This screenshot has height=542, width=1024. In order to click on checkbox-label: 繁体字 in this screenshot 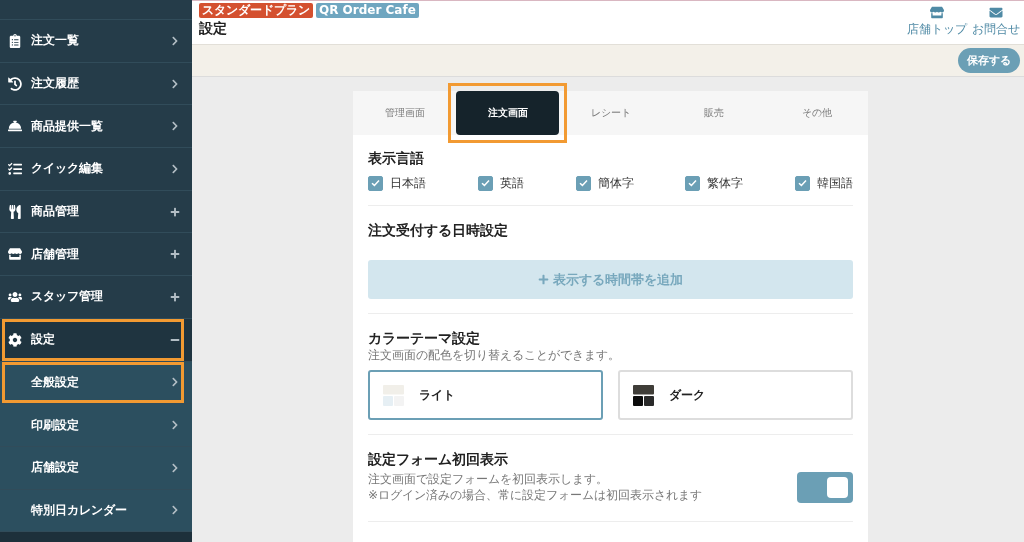, I will do `click(725, 183)`.